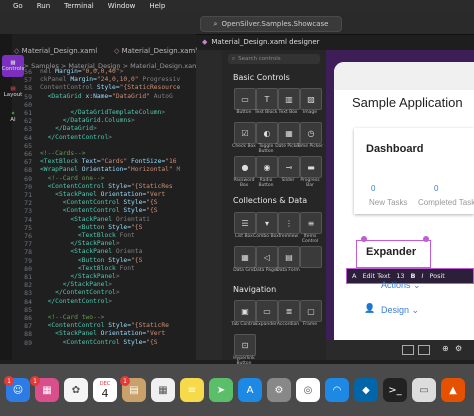 This screenshot has height=416, width=474. I want to click on line-number: 73, so click(28, 211).